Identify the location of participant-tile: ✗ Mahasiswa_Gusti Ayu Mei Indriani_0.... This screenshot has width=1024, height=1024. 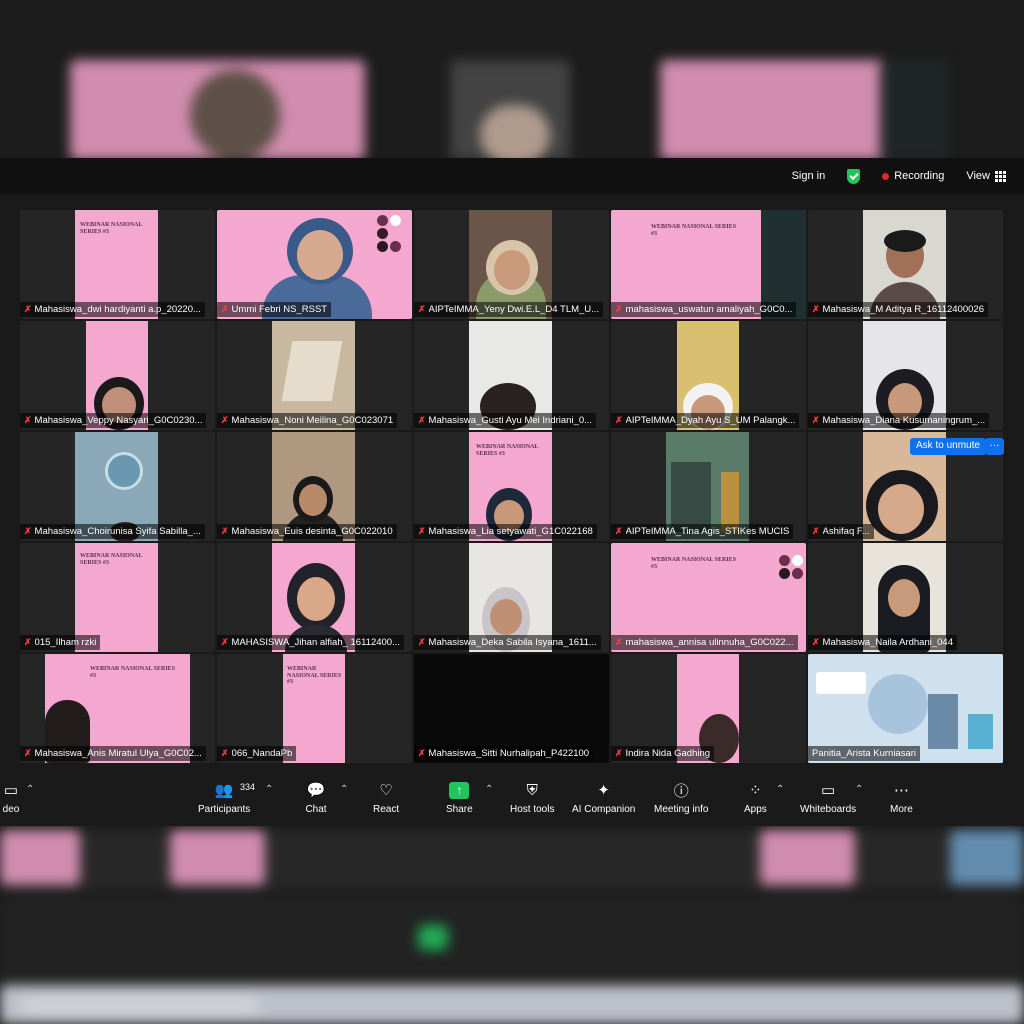
(511, 375).